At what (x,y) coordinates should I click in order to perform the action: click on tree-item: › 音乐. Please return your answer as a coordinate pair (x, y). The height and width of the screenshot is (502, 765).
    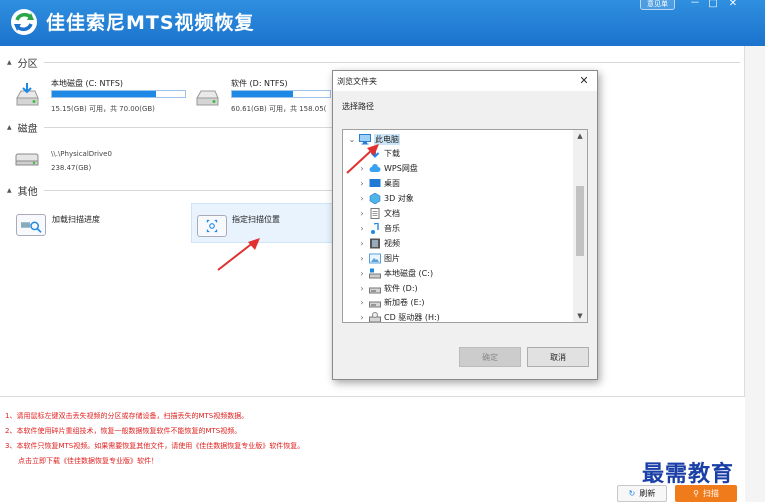
    Looking at the image, I should click on (378, 228).